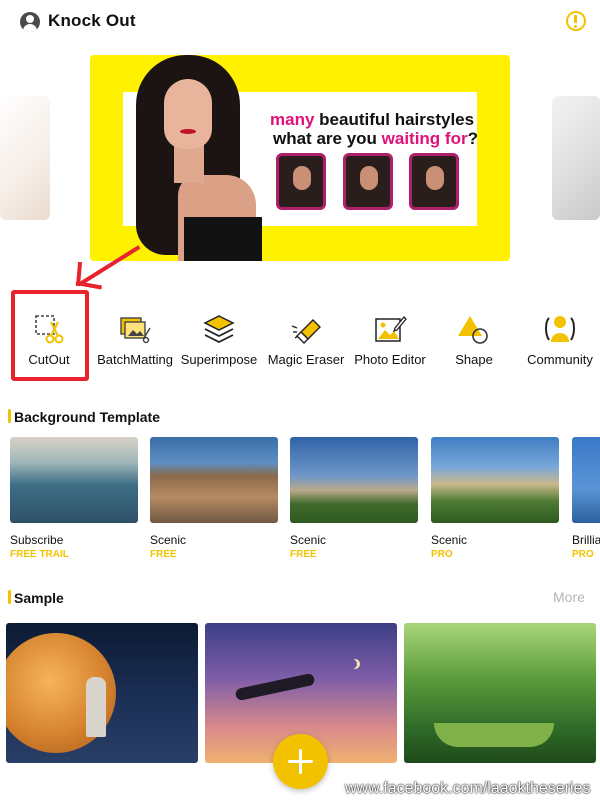 The height and width of the screenshot is (800, 600). I want to click on template-card: Brillia PRO, so click(586, 502).